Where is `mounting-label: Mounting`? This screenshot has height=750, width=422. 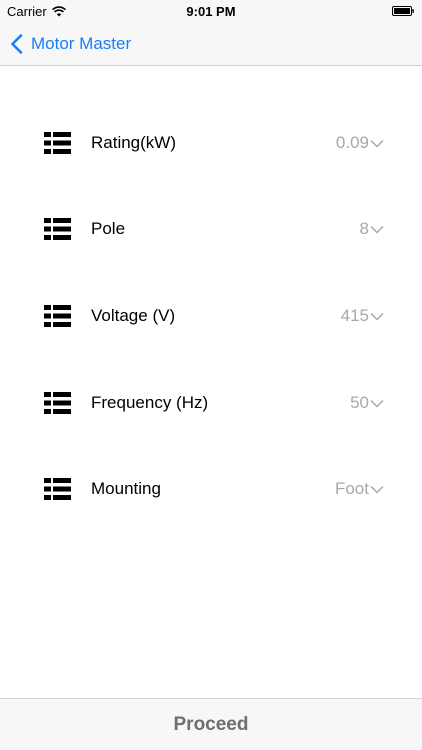
mounting-label: Mounting is located at coordinates (126, 488).